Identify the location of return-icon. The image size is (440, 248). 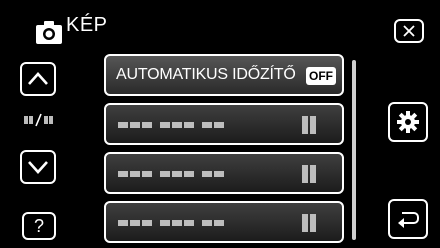
(408, 220).